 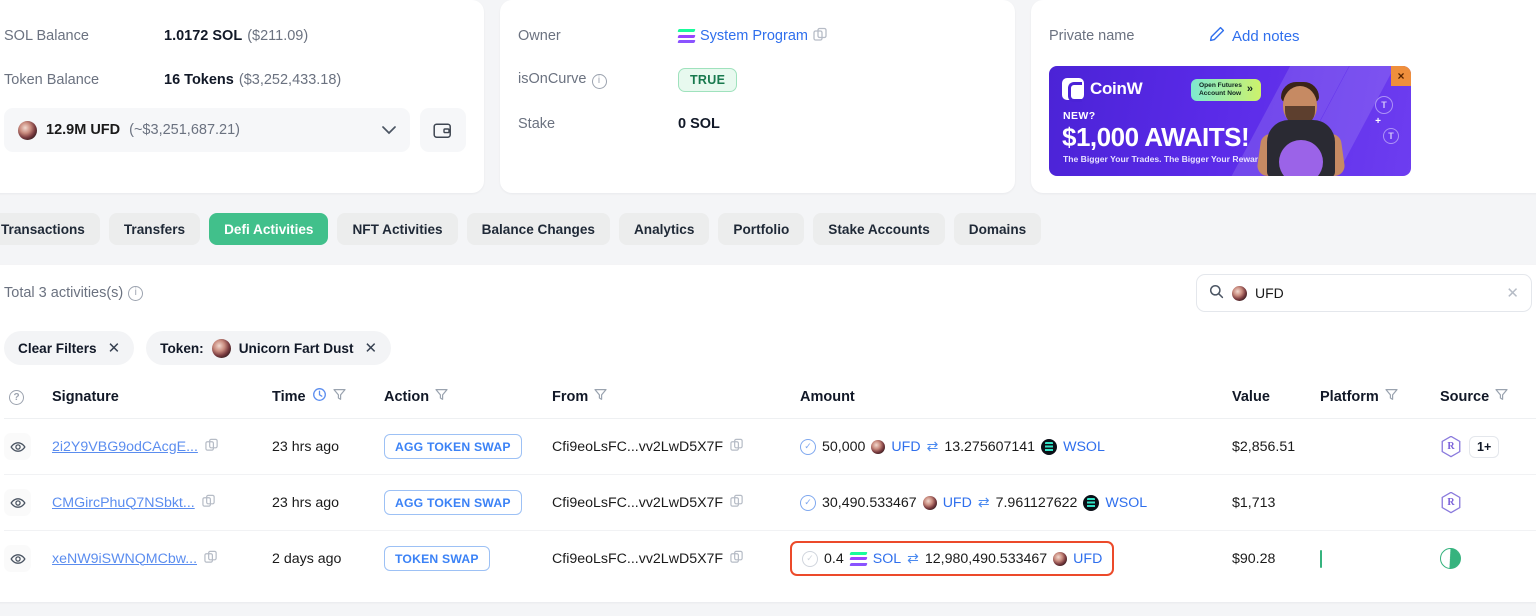 What do you see at coordinates (1269, 293) in the screenshot?
I see `search-value: UFD` at bounding box center [1269, 293].